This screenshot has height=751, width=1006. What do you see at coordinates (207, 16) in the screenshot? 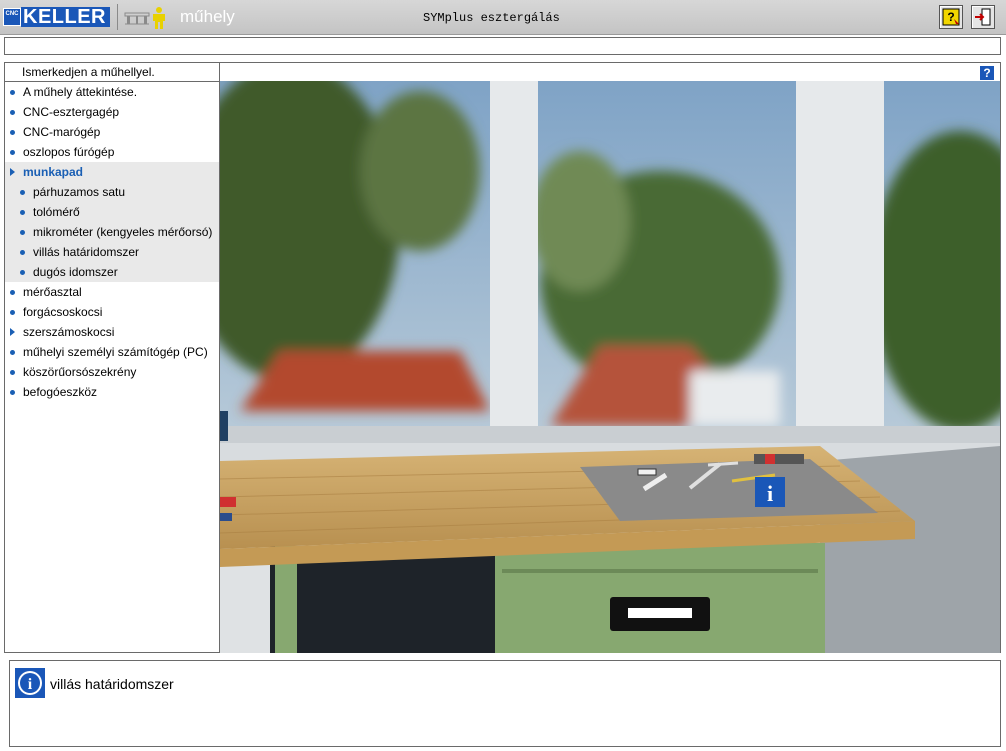
I see `mode-label: műhely` at bounding box center [207, 16].